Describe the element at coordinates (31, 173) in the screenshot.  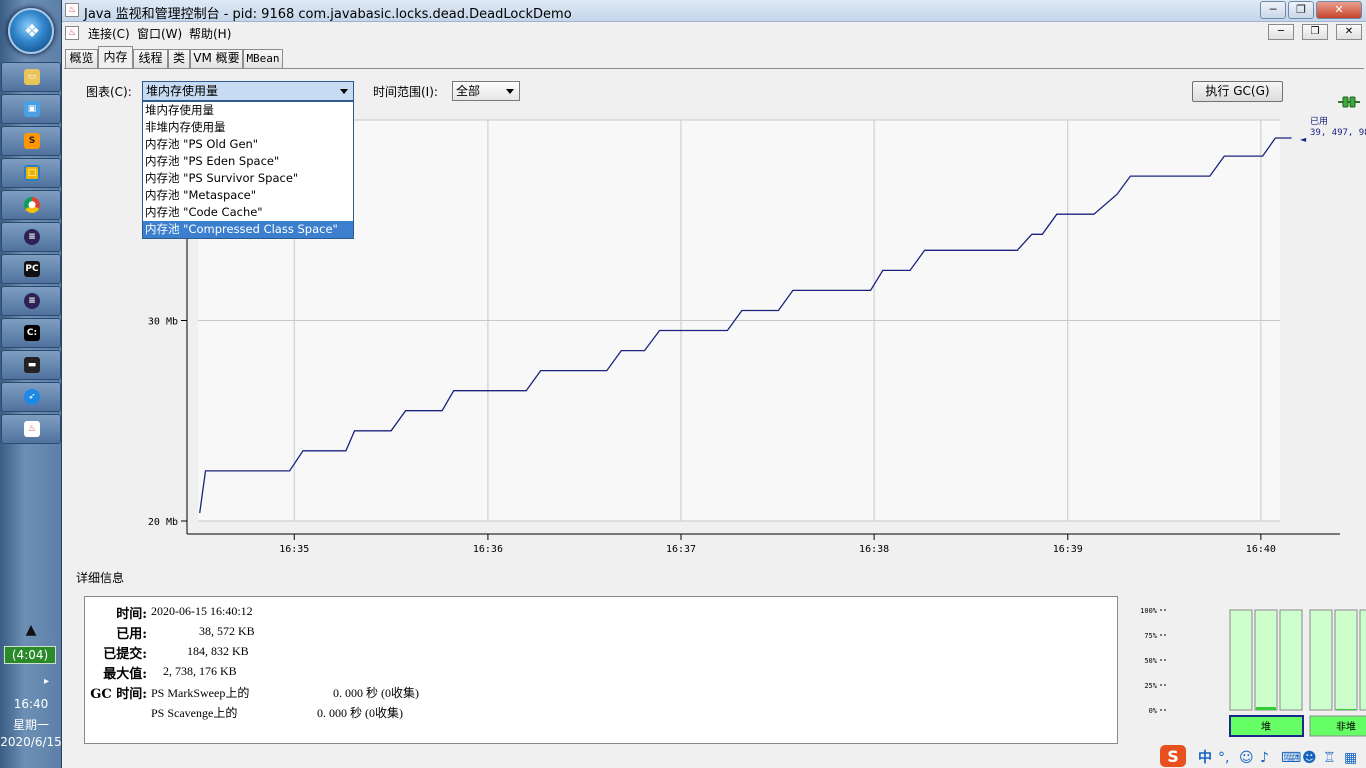
I see `taskbar-button-app: □` at that location.